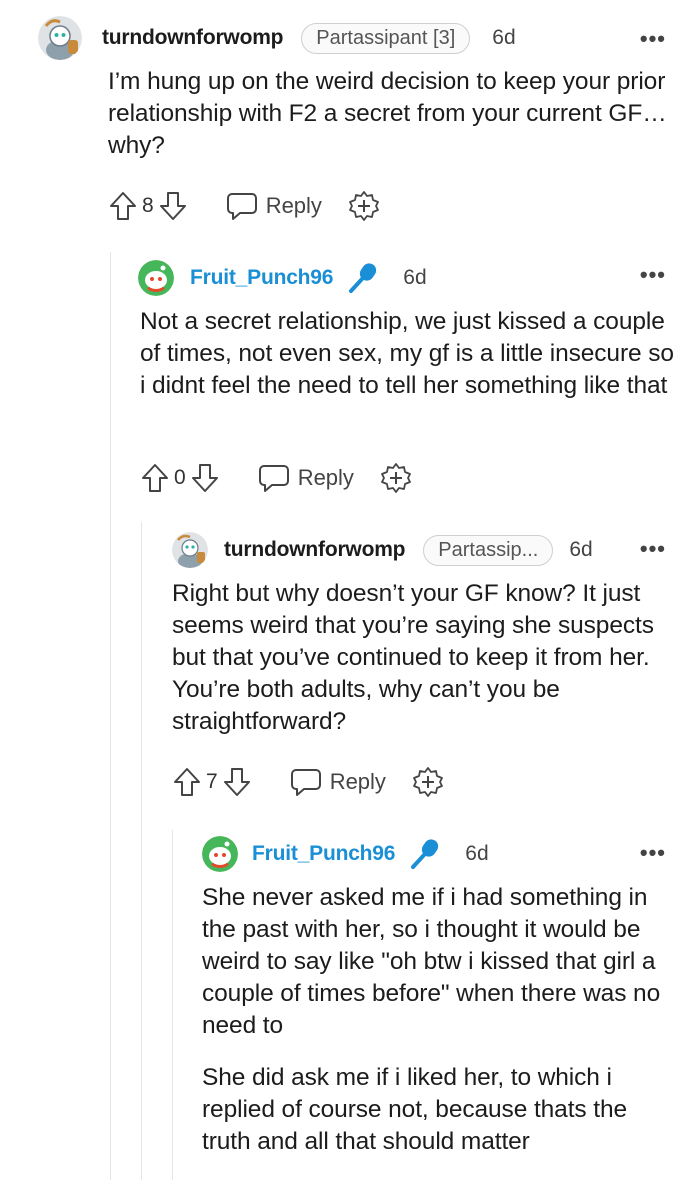 The width and height of the screenshot is (700, 1180). I want to click on user-flair: Partassipant [3], so click(386, 38).